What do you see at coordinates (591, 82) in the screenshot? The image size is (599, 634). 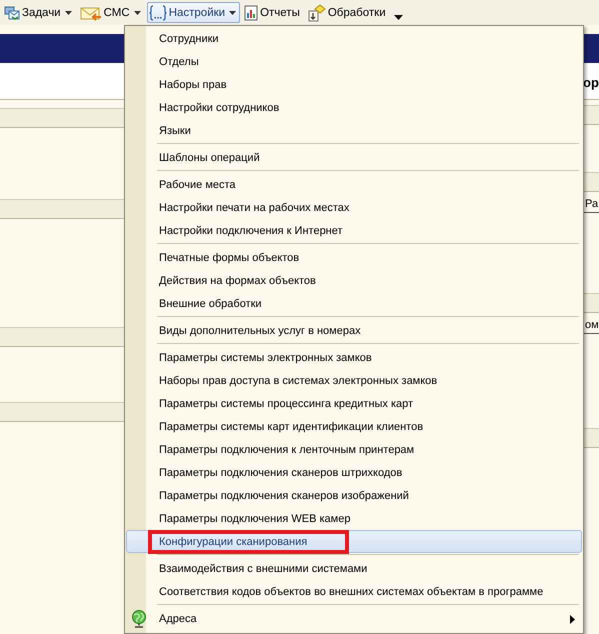 I see `form-title: ор` at bounding box center [591, 82].